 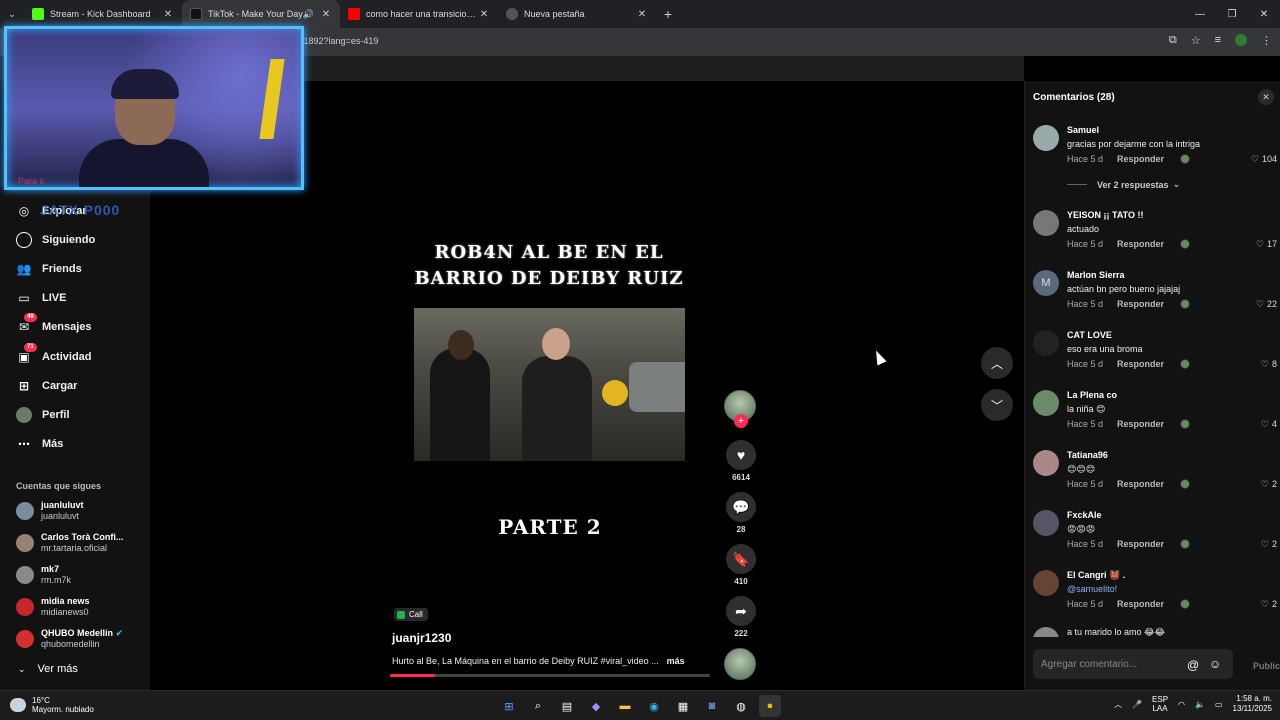 I want to click on video-author: juanjr1230, so click(x=421, y=638).